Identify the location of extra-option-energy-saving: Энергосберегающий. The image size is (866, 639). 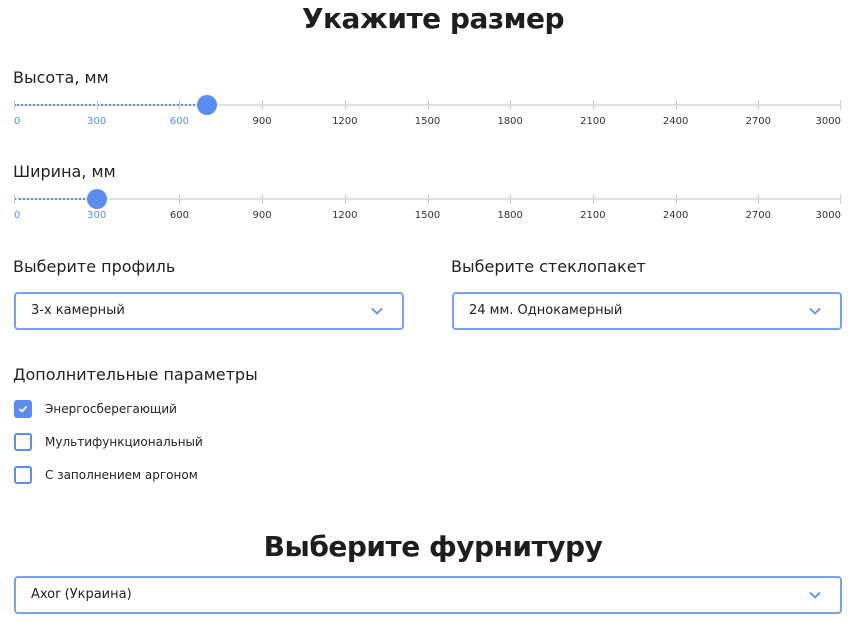
(95, 409).